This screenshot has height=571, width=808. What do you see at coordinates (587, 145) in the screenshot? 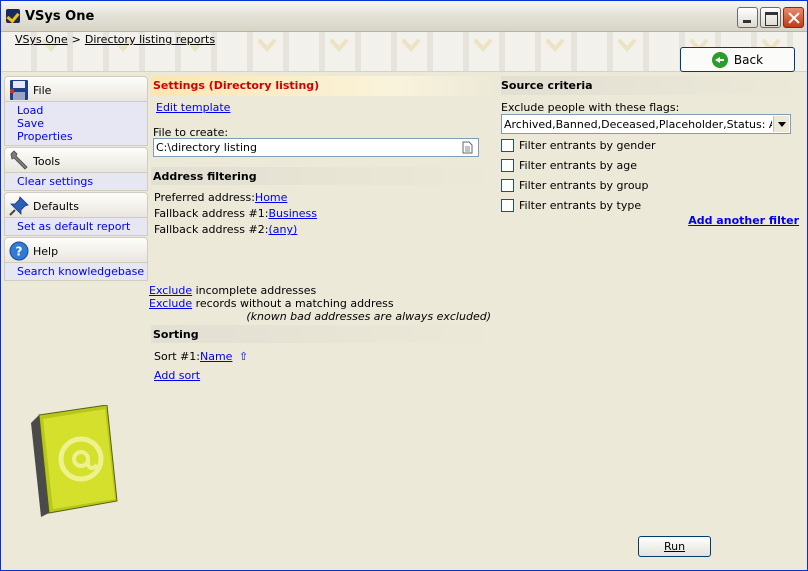
I see `filter-gender-label: Filter entrants by gender` at bounding box center [587, 145].